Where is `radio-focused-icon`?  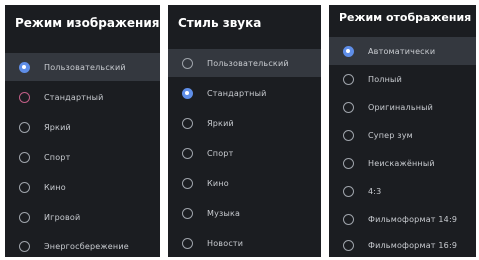 radio-focused-icon is located at coordinates (24, 97).